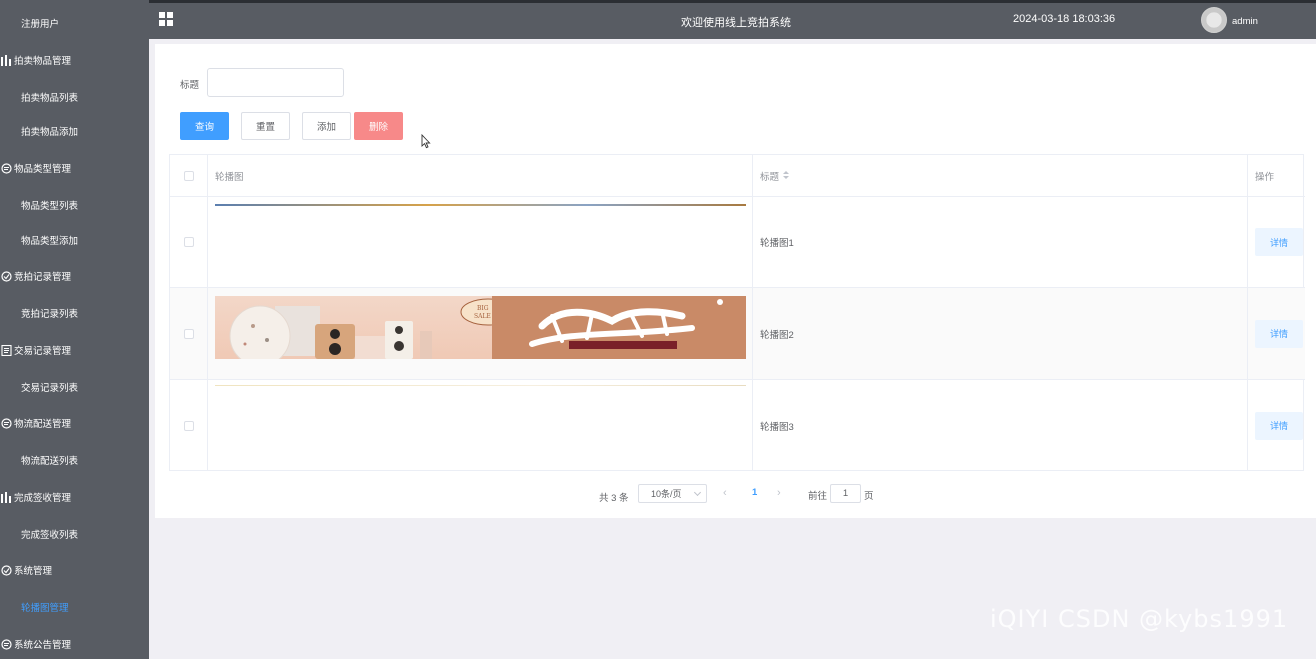 The height and width of the screenshot is (659, 1316). What do you see at coordinates (74, 644) in the screenshot?
I see `sidebar-item-announcement-management: 系统公告管理` at bounding box center [74, 644].